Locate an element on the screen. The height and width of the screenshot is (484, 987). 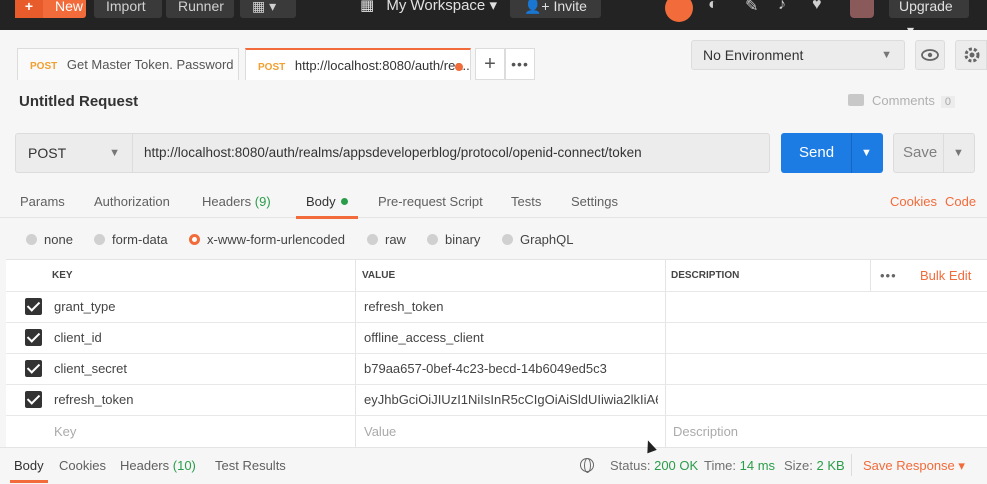
column-header-key: KEY is located at coordinates (62, 275).